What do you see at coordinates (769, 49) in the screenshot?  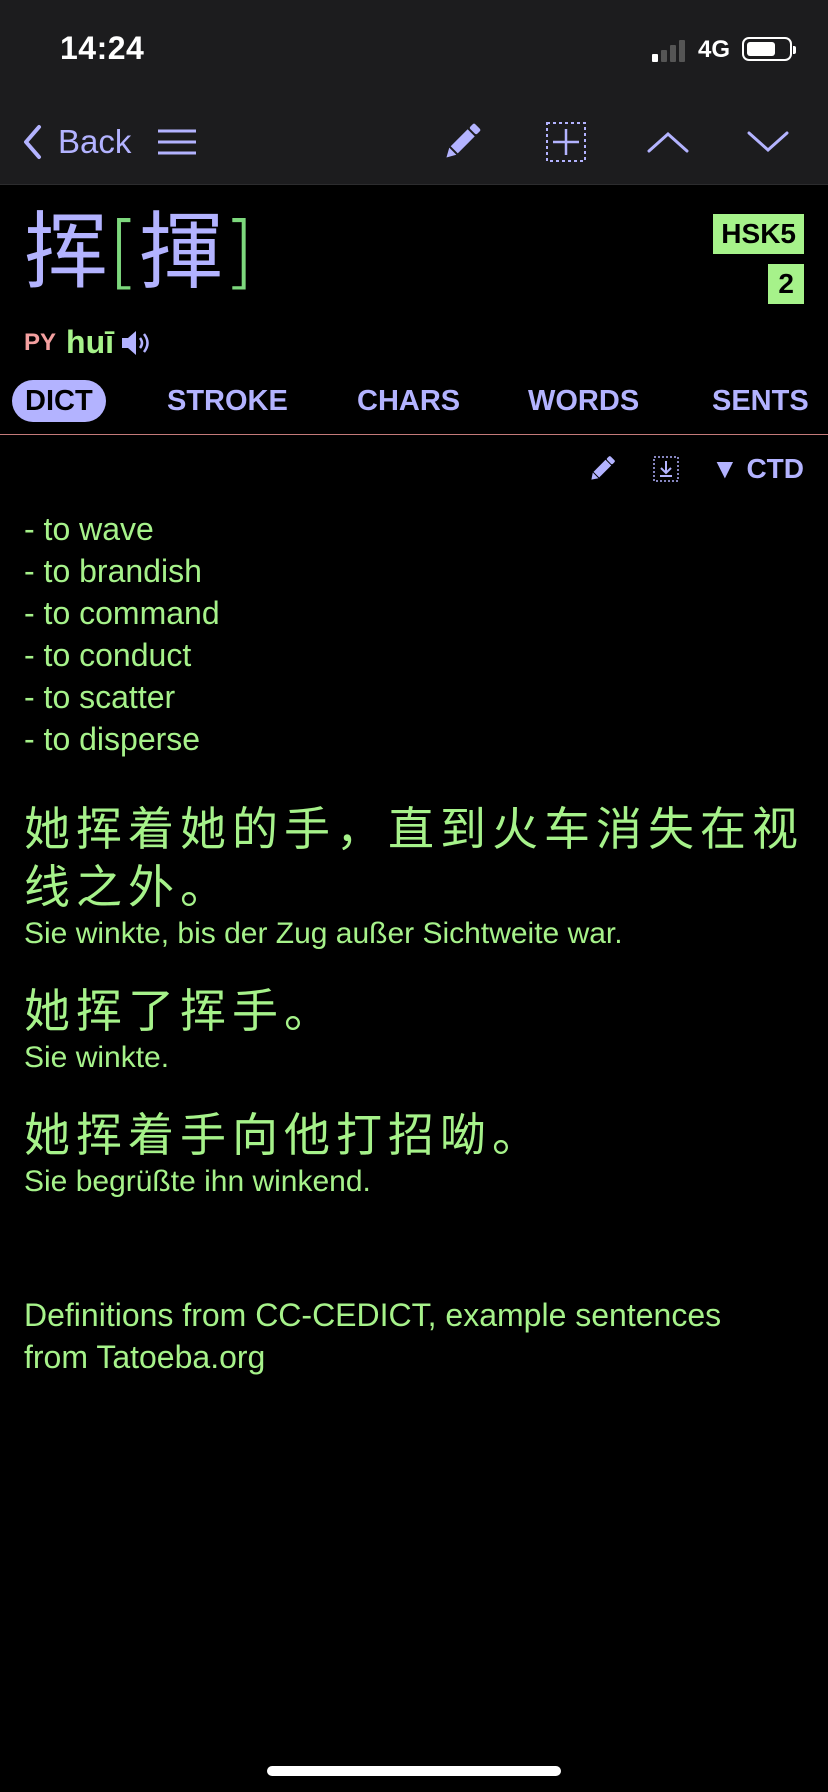 I see `battery-icon` at bounding box center [769, 49].